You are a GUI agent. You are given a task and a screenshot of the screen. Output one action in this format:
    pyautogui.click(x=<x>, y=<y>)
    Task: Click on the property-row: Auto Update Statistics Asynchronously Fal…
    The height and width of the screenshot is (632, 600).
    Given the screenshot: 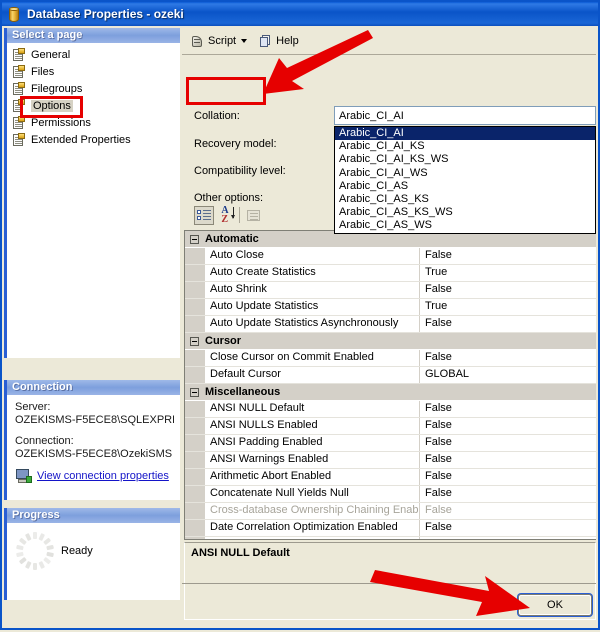 What is the action you would take?
    pyautogui.click(x=390, y=324)
    